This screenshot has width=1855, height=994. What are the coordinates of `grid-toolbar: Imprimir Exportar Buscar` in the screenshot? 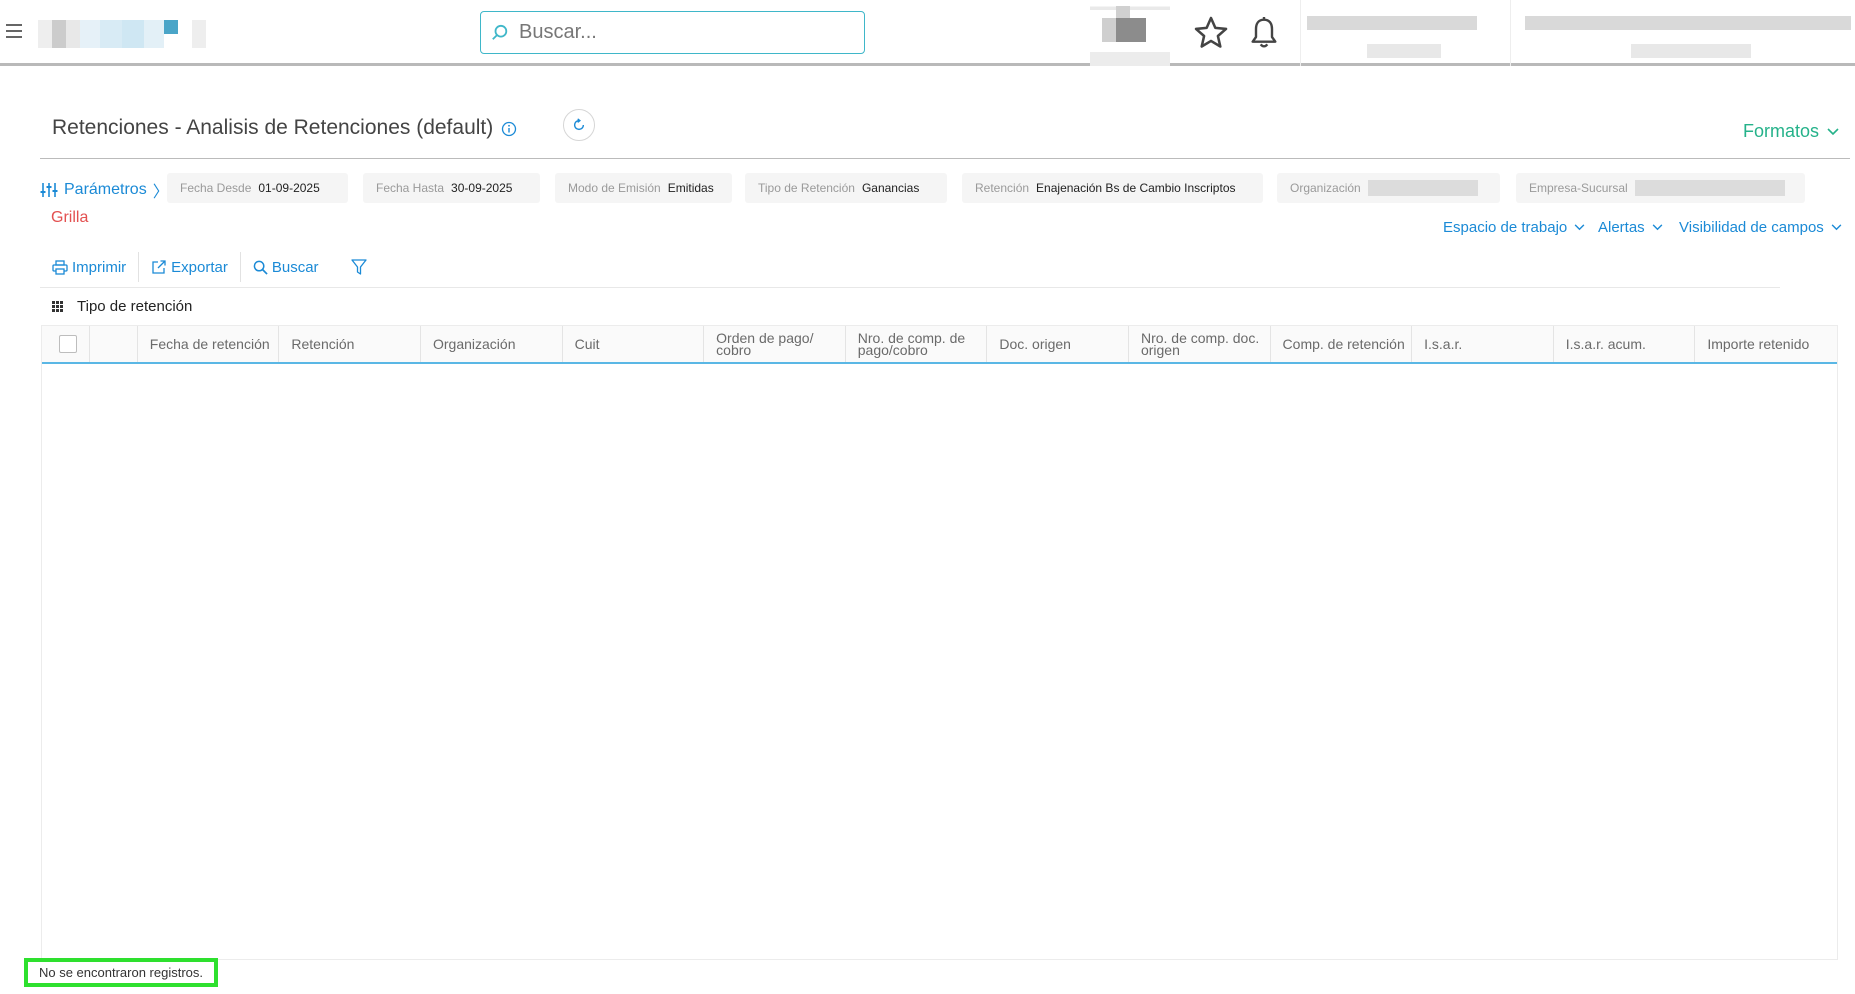 It's located at (211, 267).